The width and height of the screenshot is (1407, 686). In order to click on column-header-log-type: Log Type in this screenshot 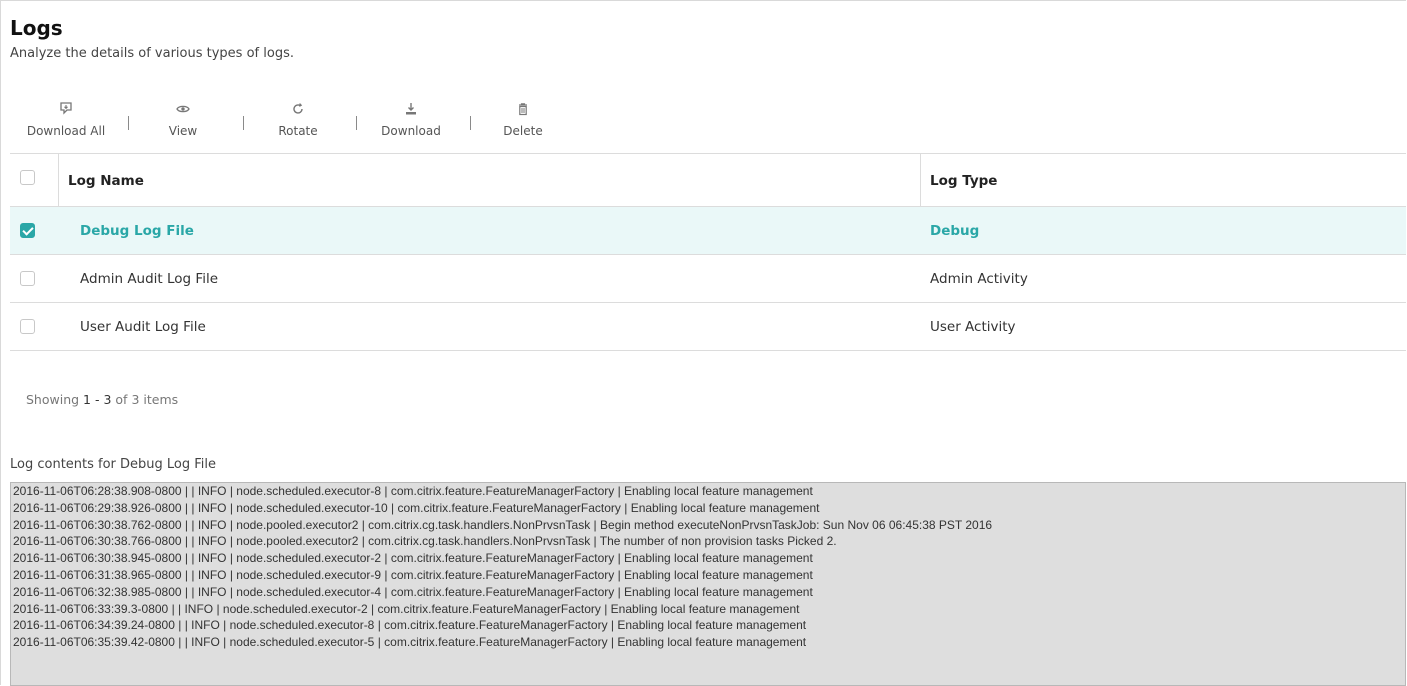, I will do `click(963, 180)`.